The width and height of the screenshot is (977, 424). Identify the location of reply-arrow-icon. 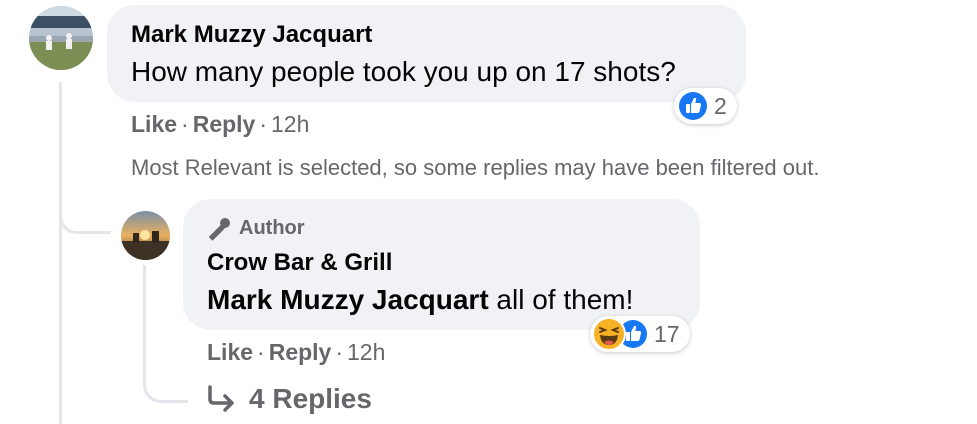
(222, 399).